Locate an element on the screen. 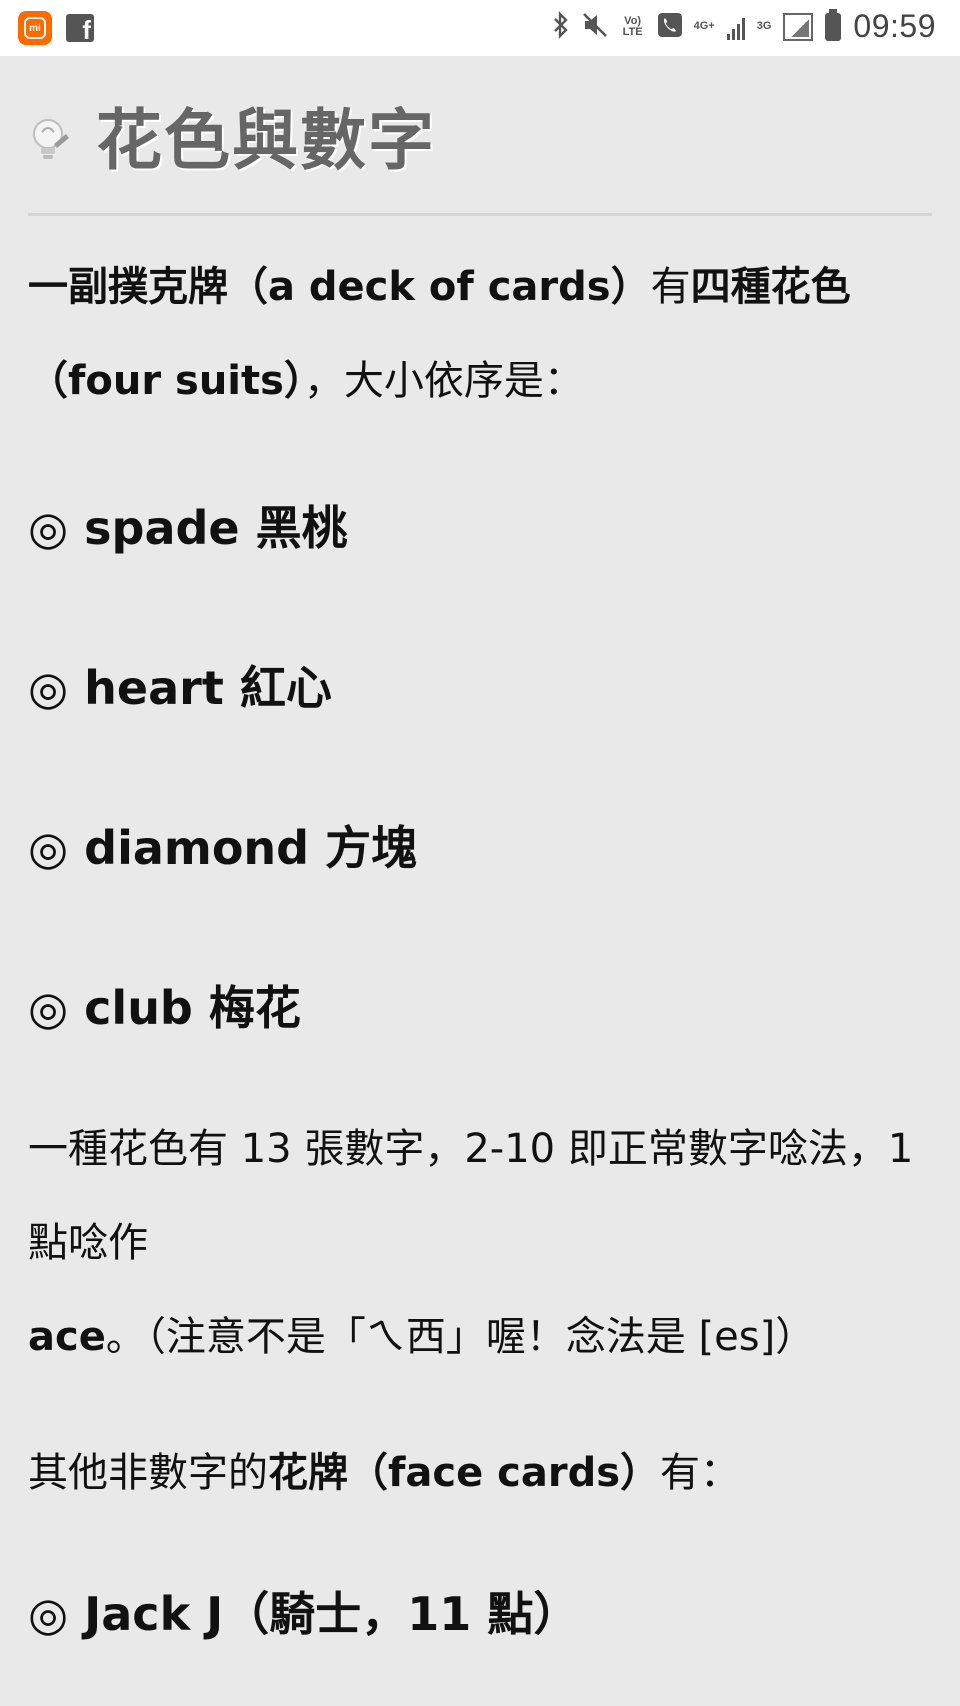  phone-icon is located at coordinates (669, 26).